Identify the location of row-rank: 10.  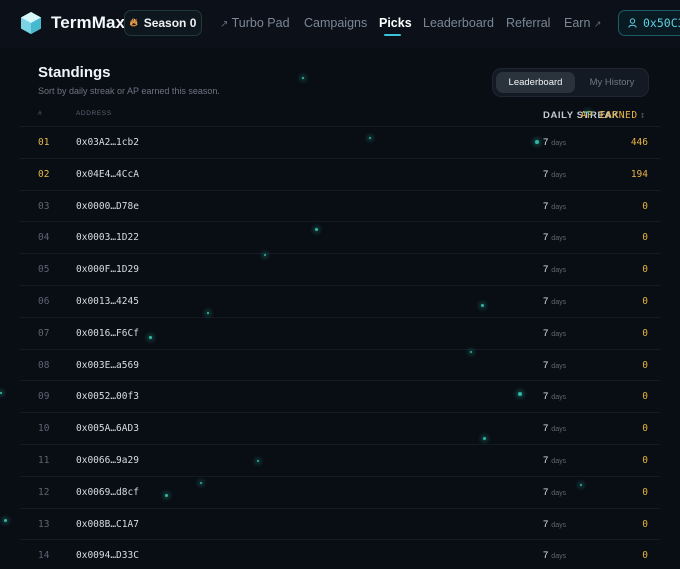
(44, 429).